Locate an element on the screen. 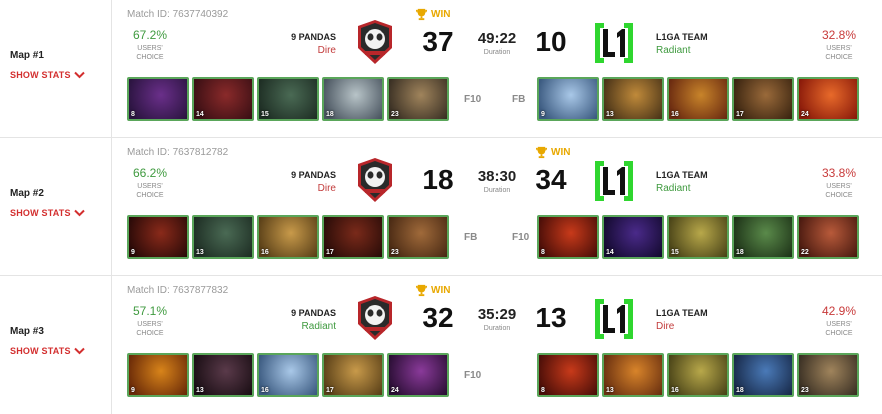 Image resolution: width=882 pixels, height=414 pixels. left-users-choice-pct: 57.1% is located at coordinates (150, 311).